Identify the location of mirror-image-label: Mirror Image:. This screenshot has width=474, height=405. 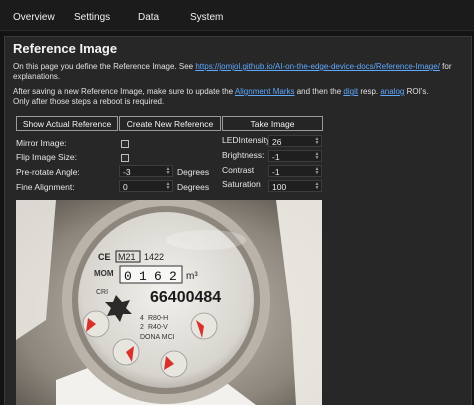
(41, 143).